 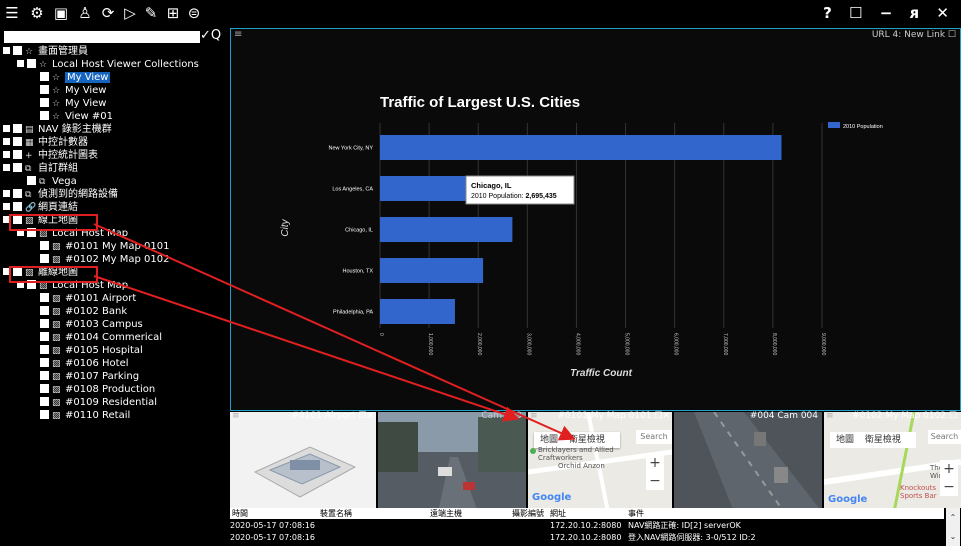 I want to click on tree-node: ▨ #0109 Residential, so click(x=93, y=402).